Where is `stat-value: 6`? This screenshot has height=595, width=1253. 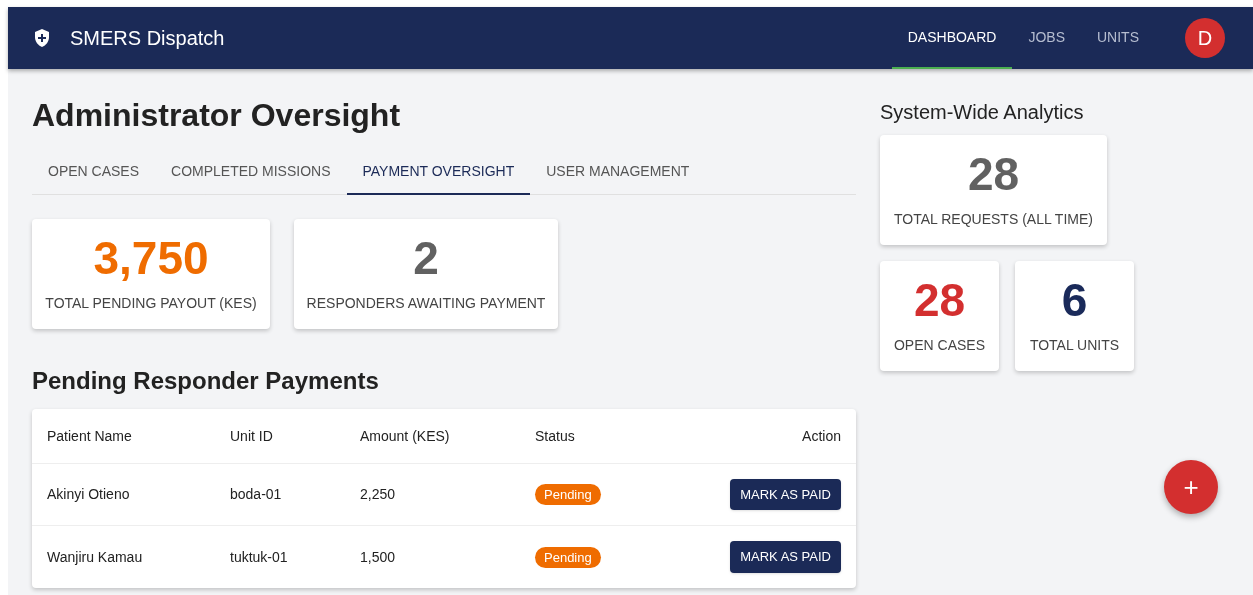
stat-value: 6 is located at coordinates (1074, 299).